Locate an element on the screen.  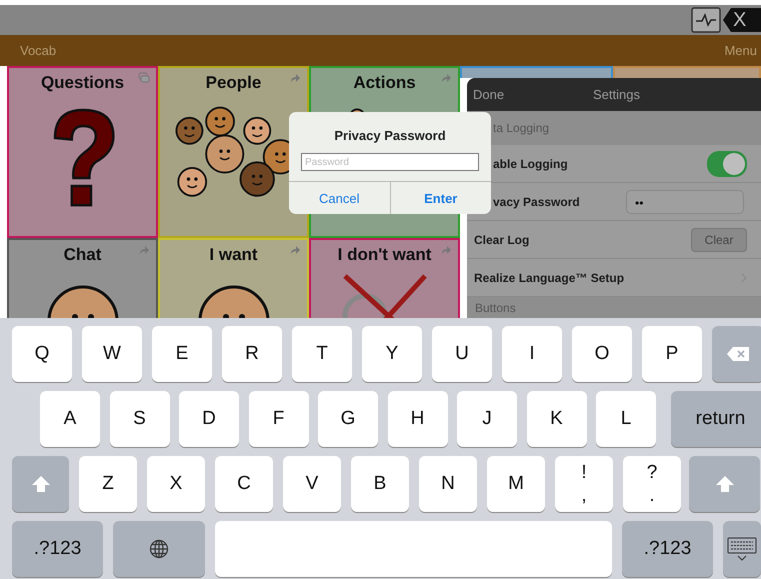
tile-label: People is located at coordinates (234, 83).